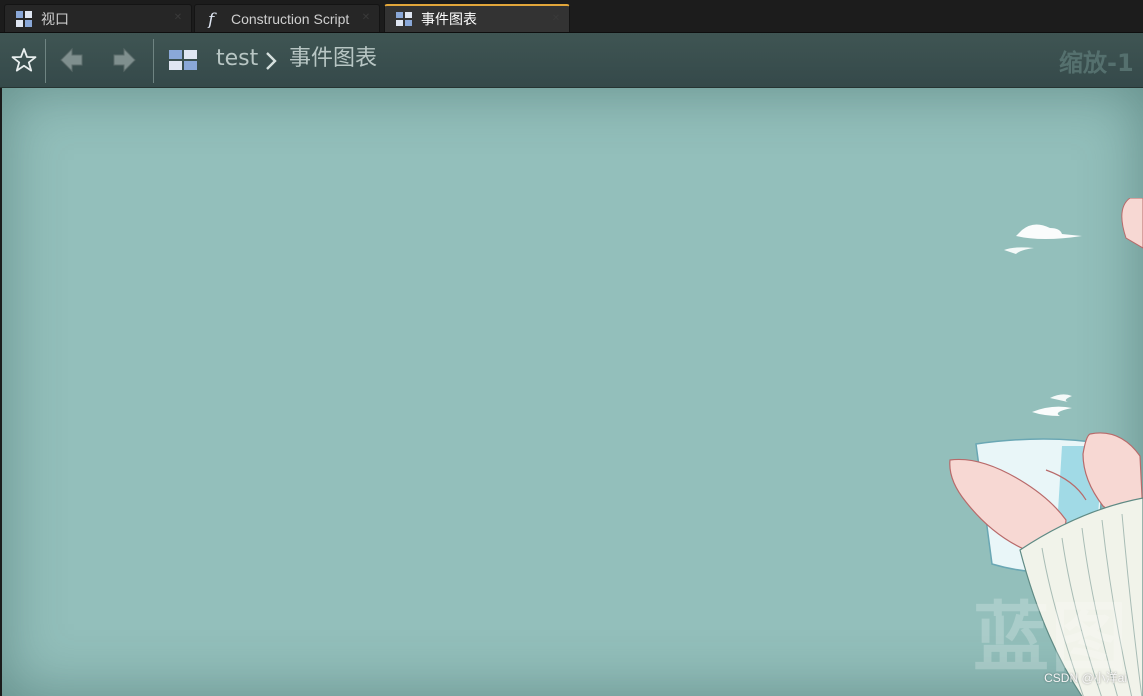 The width and height of the screenshot is (1143, 696). What do you see at coordinates (571, 16) in the screenshot?
I see `tab-bar: 视口 ✕ f Construction Script ✕ 事件图表 ✕` at bounding box center [571, 16].